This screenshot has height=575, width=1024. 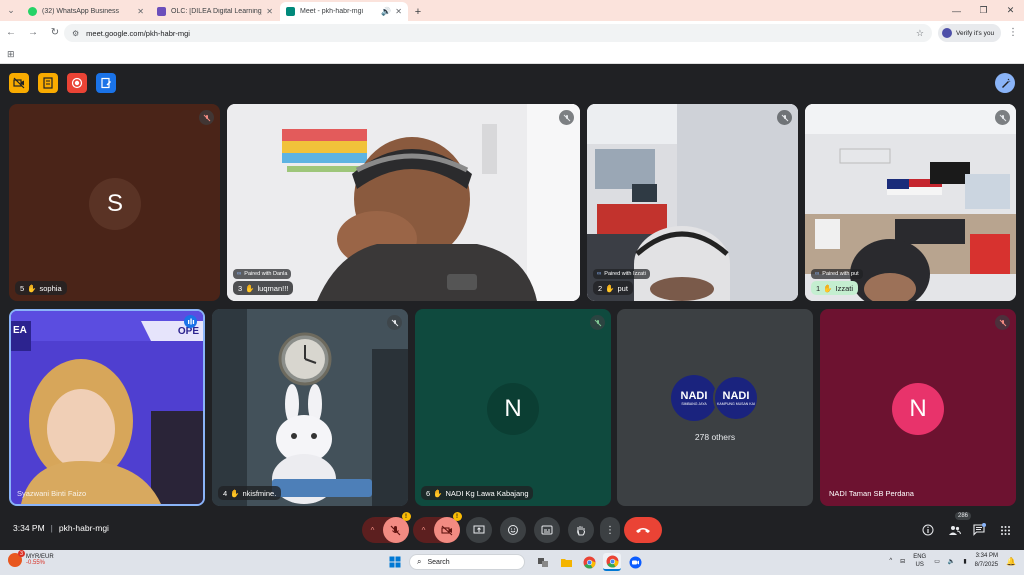 I want to click on participant-name-chip: 4 ✋ nkisfmine., so click(x=250, y=493).